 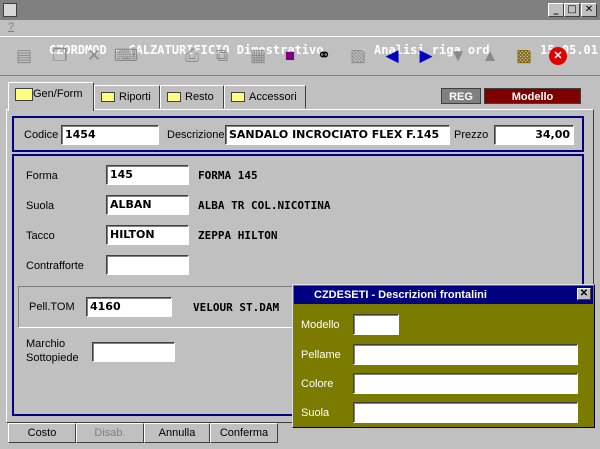 I want to click on marchio-label: Marchio, so click(x=46, y=344).